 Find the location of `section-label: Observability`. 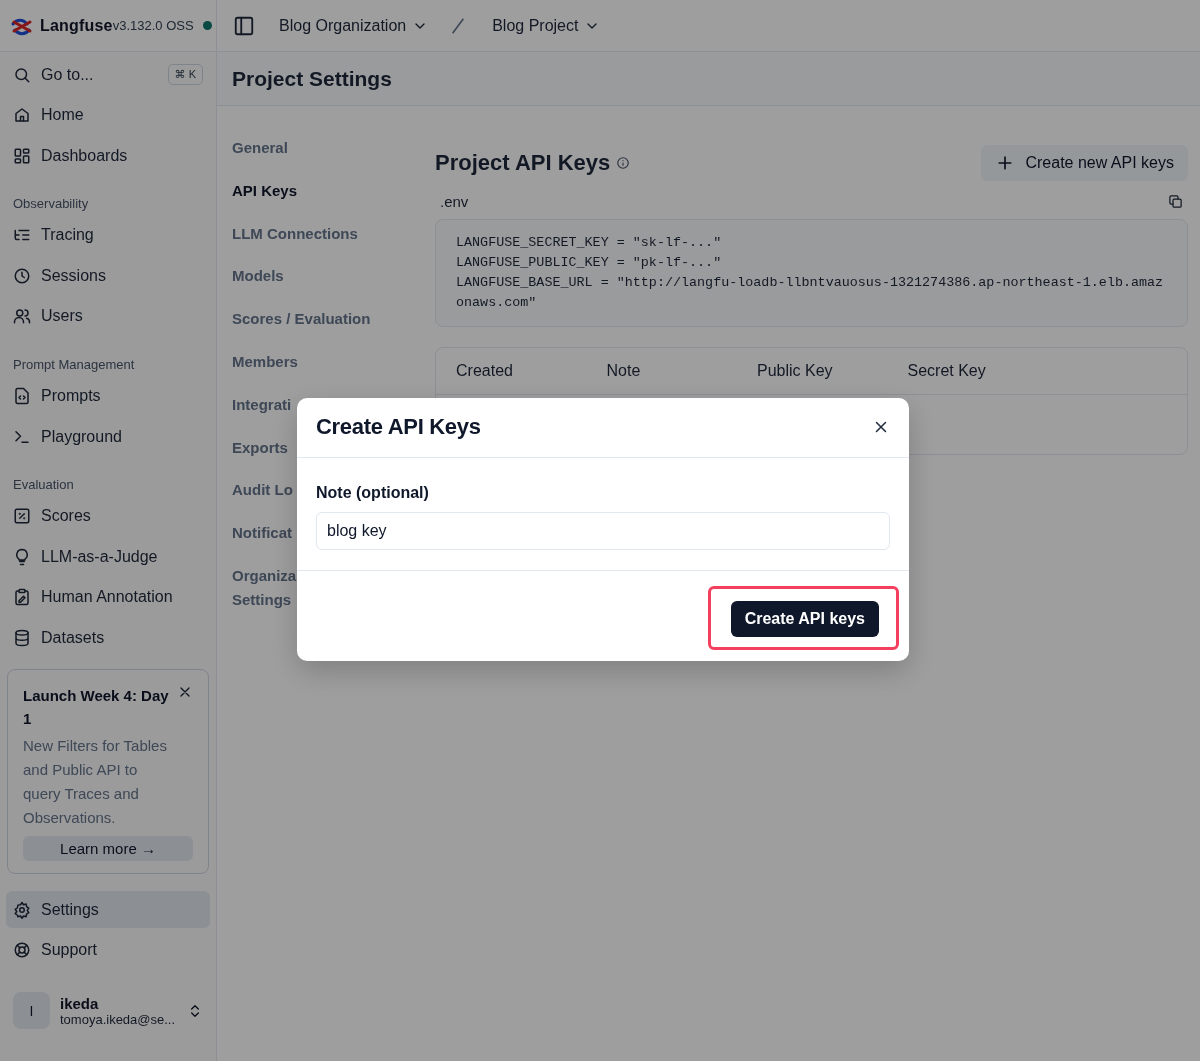

section-label: Observability is located at coordinates (51, 203).